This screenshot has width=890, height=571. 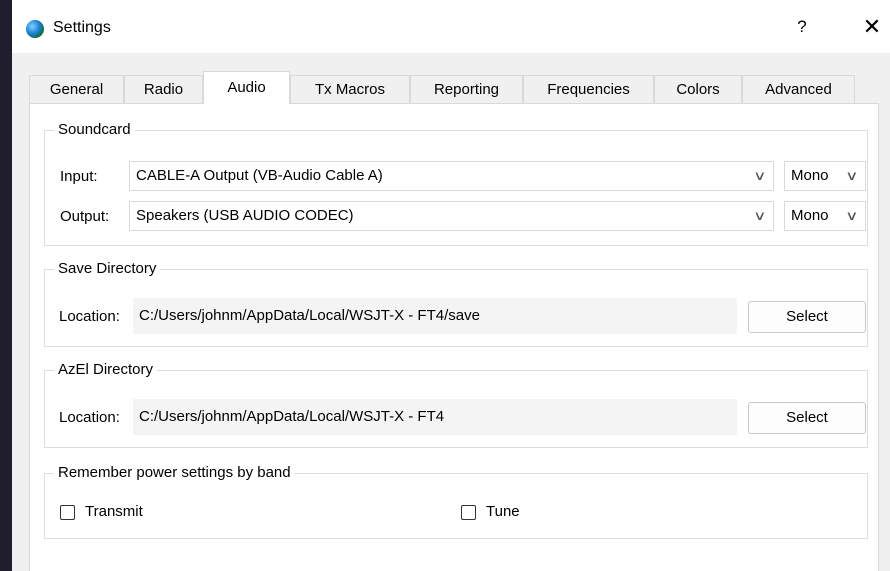 What do you see at coordinates (106, 370) in the screenshot?
I see `azel-directory-group-title: AzEl Directory` at bounding box center [106, 370].